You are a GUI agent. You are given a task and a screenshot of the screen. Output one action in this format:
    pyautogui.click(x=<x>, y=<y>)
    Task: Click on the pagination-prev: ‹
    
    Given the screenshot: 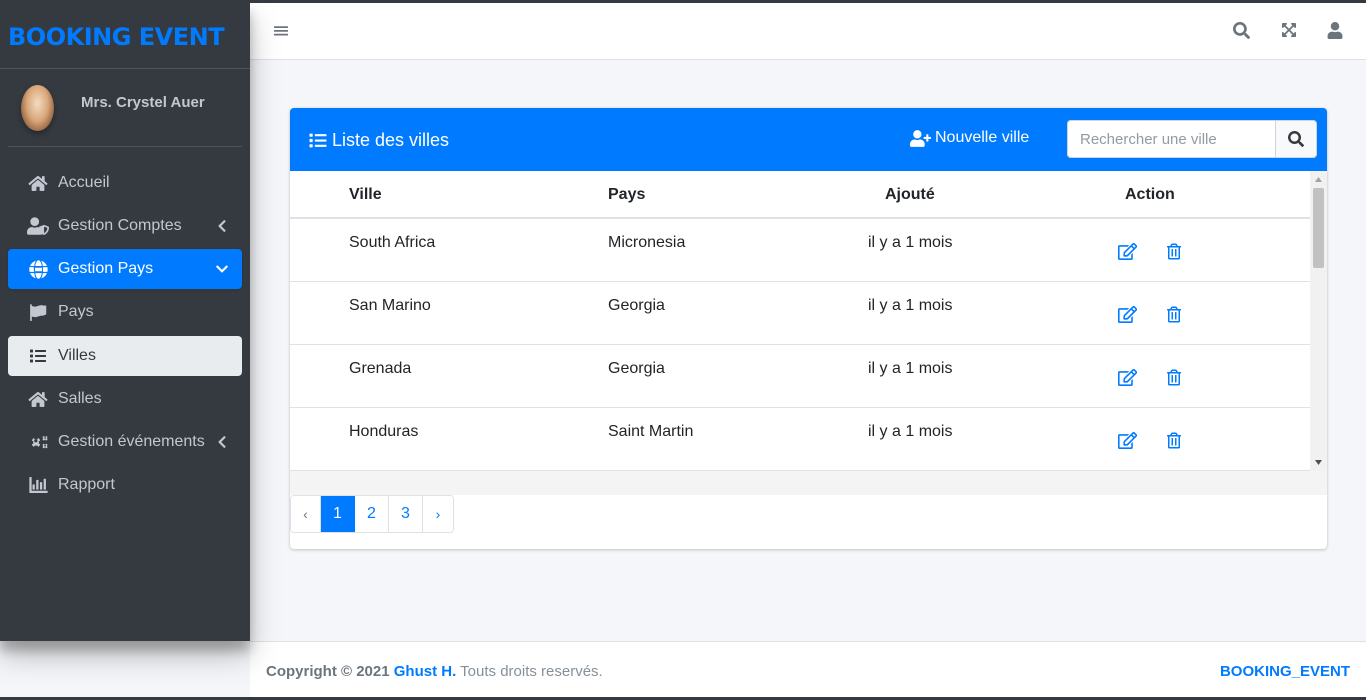 What is the action you would take?
    pyautogui.click(x=306, y=514)
    